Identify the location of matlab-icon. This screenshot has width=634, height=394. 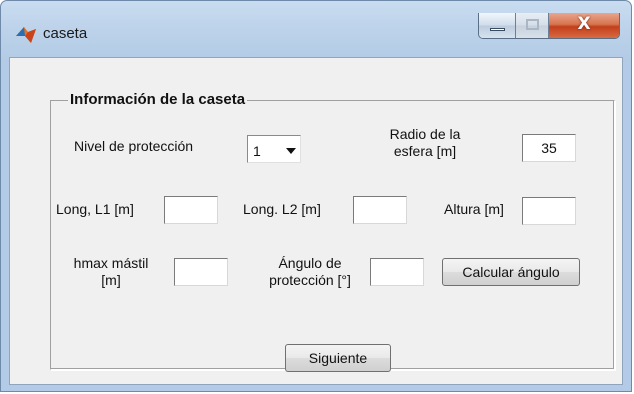
(26, 35).